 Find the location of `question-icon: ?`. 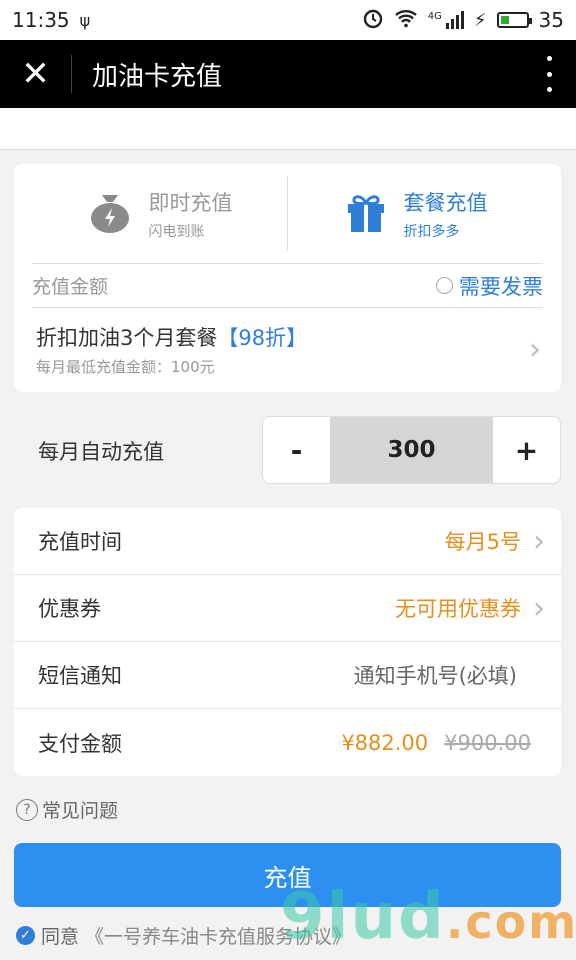

question-icon: ? is located at coordinates (27, 809).